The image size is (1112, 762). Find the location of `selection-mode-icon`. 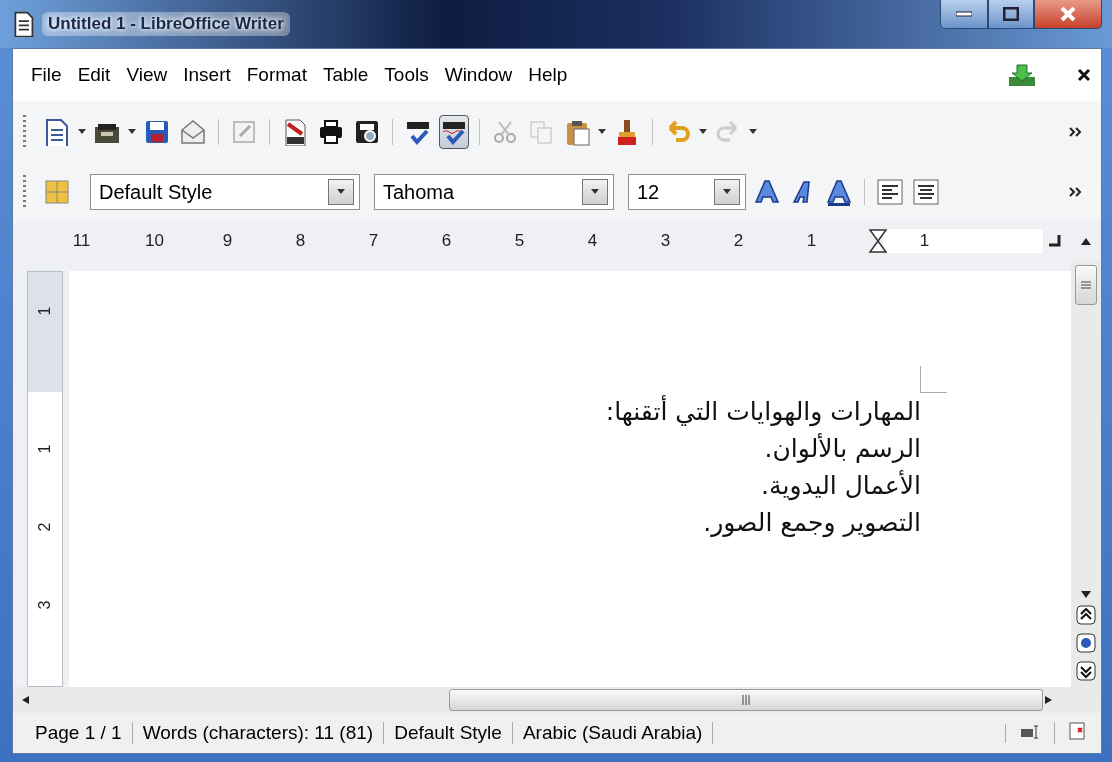

selection-mode-icon is located at coordinates (1030, 731).